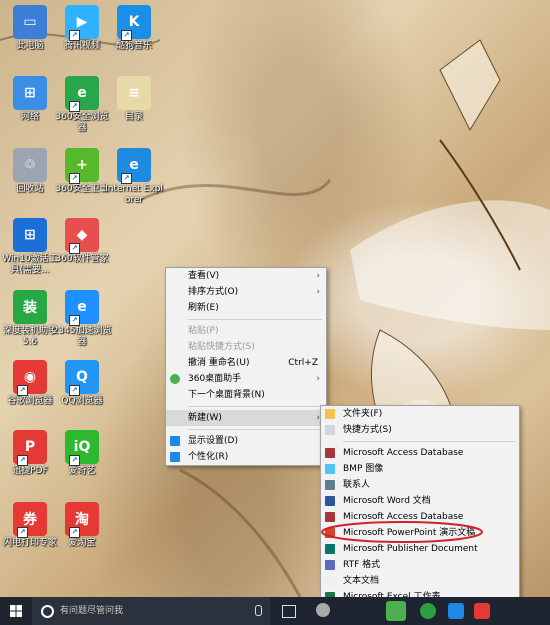 The height and width of the screenshot is (625, 550). What do you see at coordinates (420, 581) in the screenshot?
I see `menu-item: 文本文档` at bounding box center [420, 581].